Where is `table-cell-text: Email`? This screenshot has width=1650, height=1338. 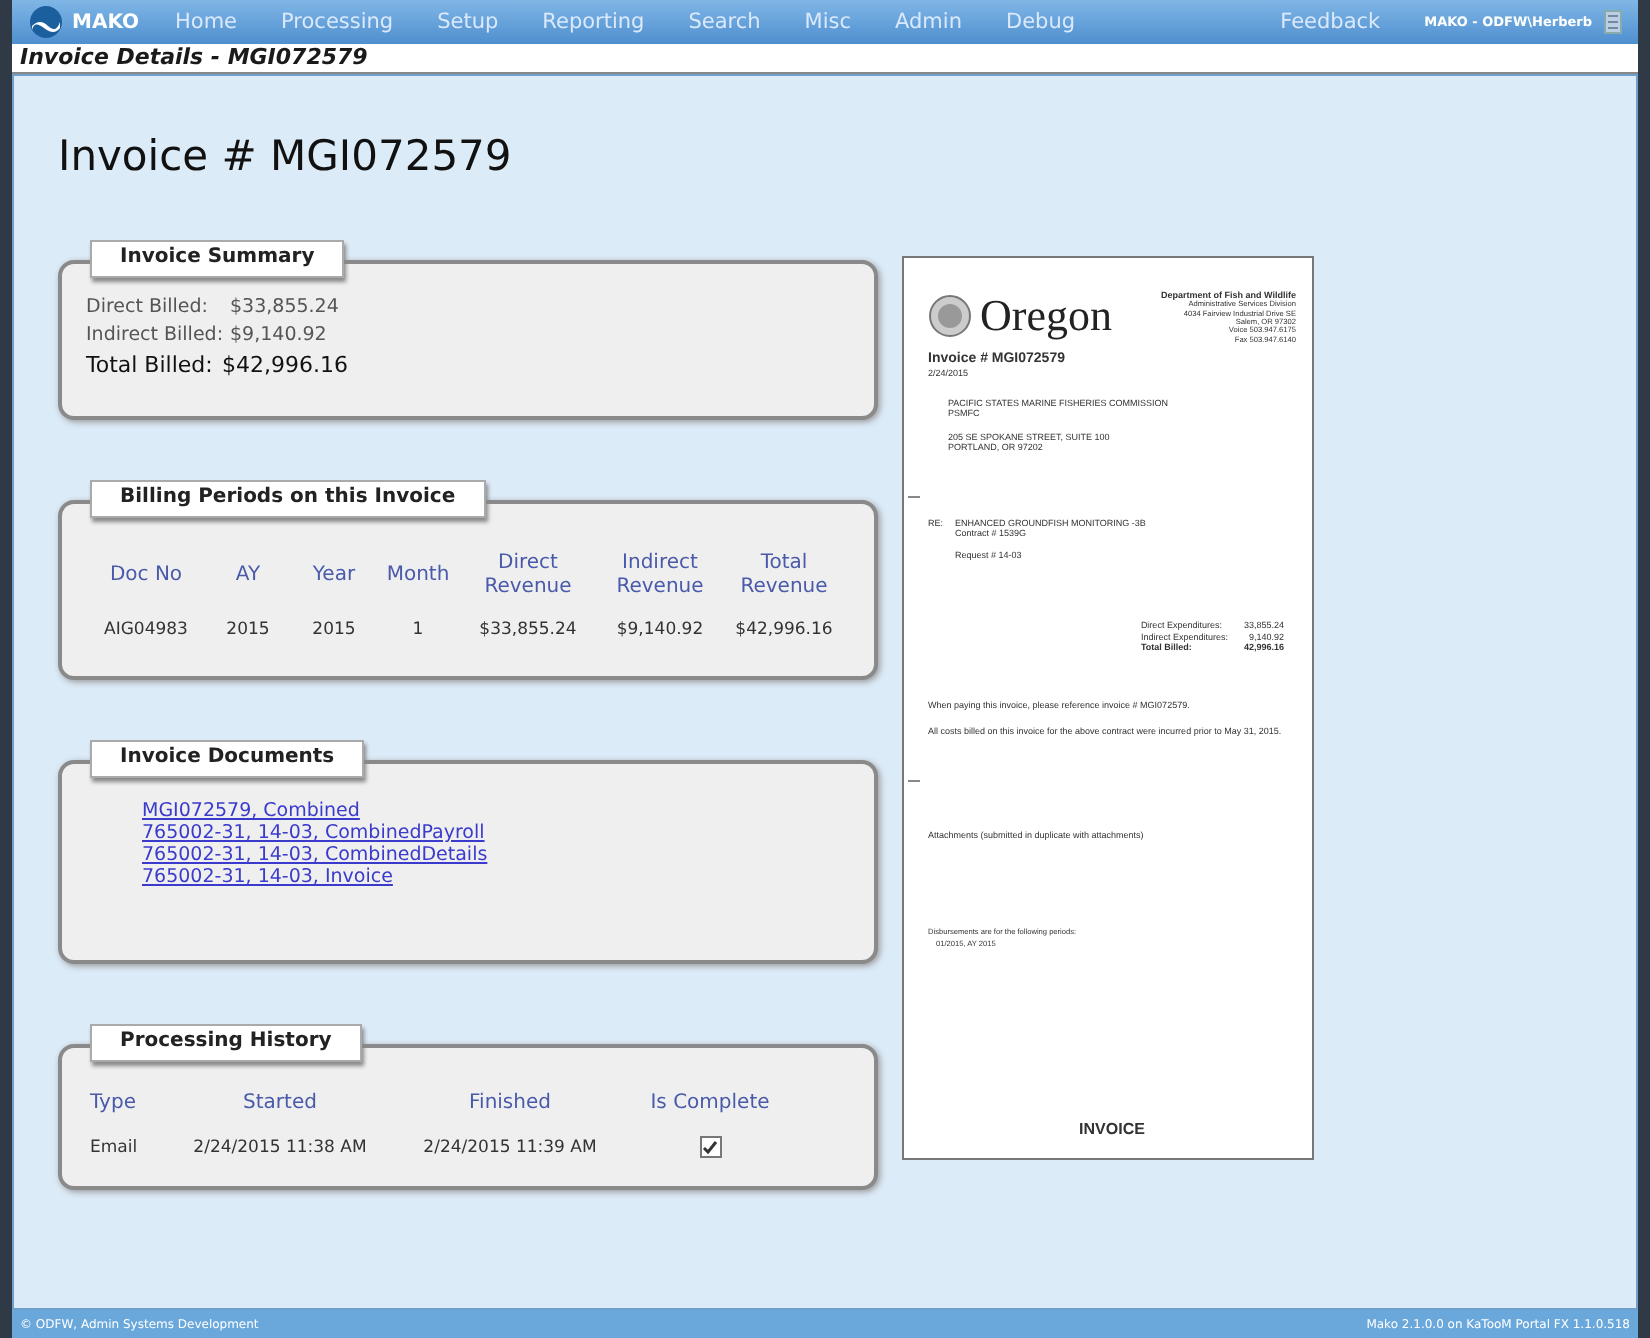
table-cell-text: Email is located at coordinates (115, 1147).